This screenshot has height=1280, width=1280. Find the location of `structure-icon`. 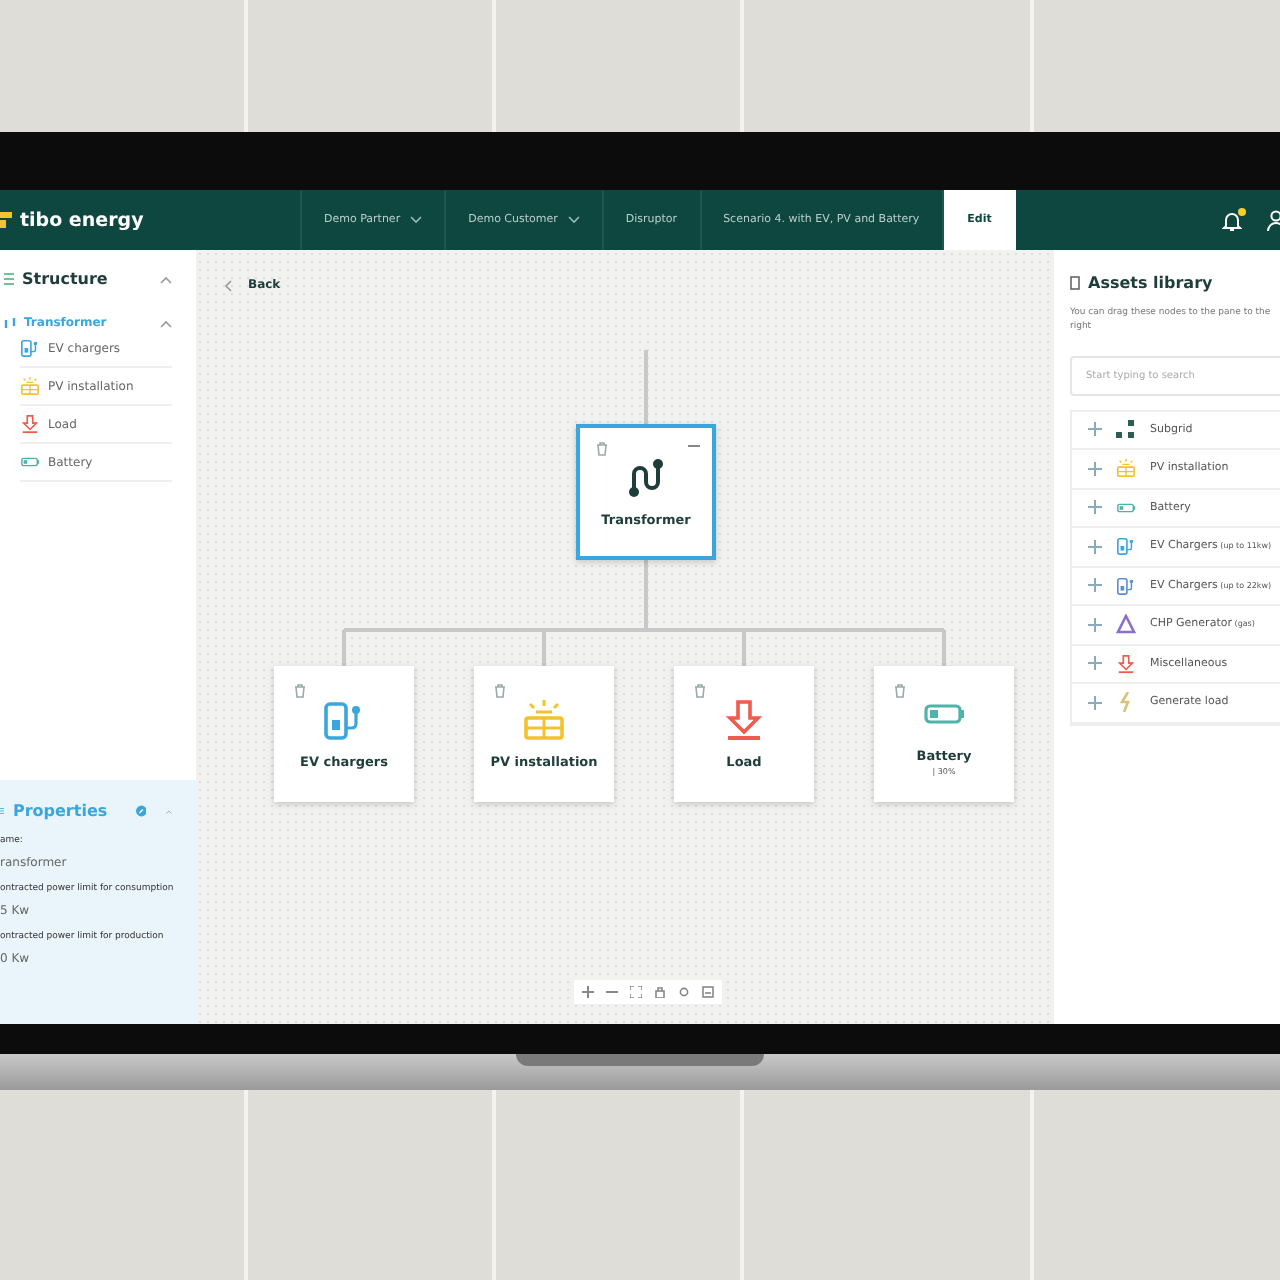

structure-icon is located at coordinates (9, 279).